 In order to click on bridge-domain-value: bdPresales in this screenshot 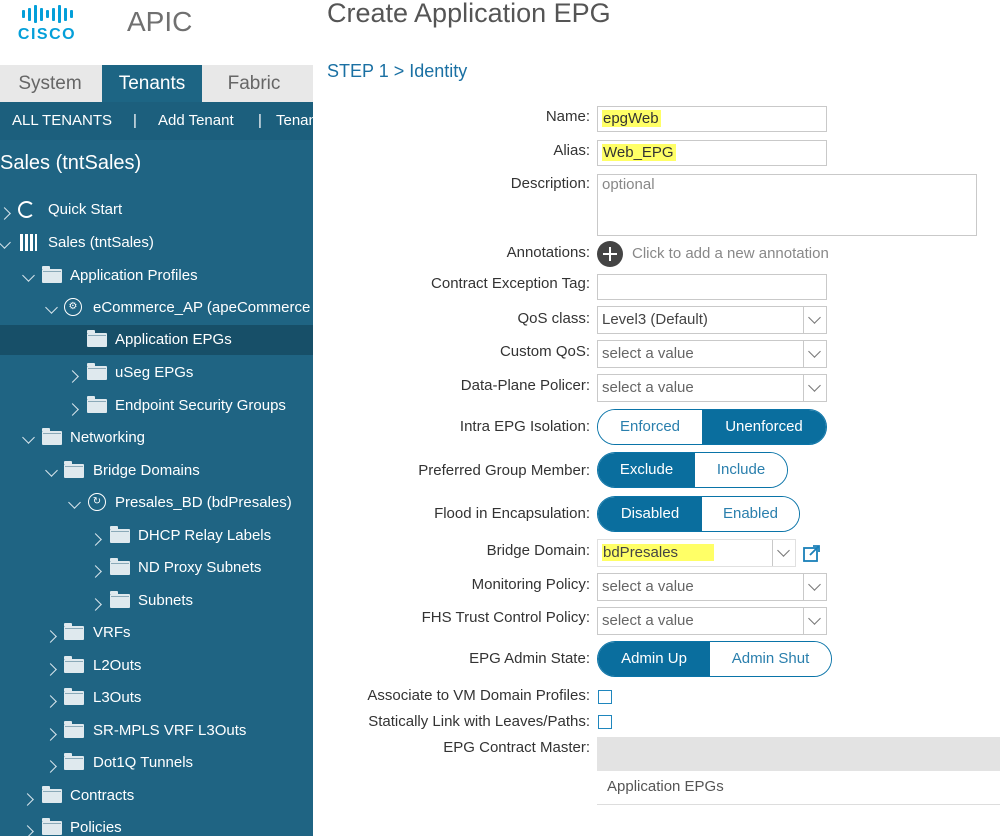, I will do `click(658, 552)`.